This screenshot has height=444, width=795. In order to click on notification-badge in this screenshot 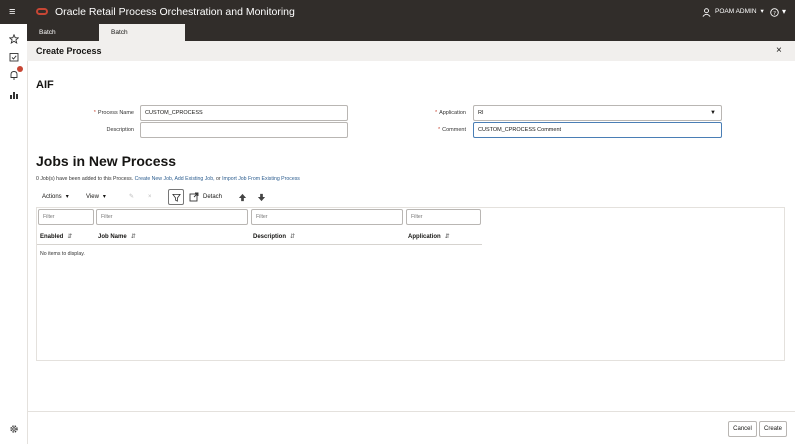, I will do `click(20, 69)`.